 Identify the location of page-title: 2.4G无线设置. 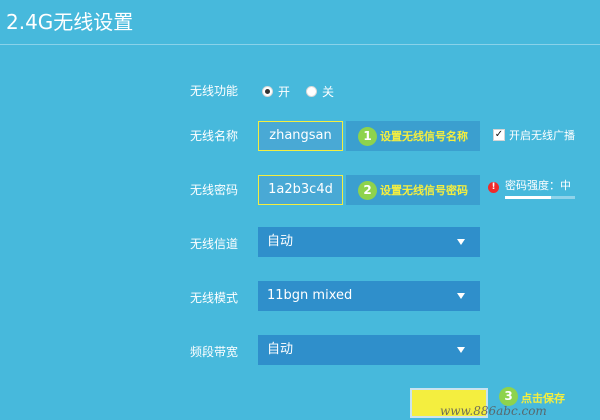
(70, 22).